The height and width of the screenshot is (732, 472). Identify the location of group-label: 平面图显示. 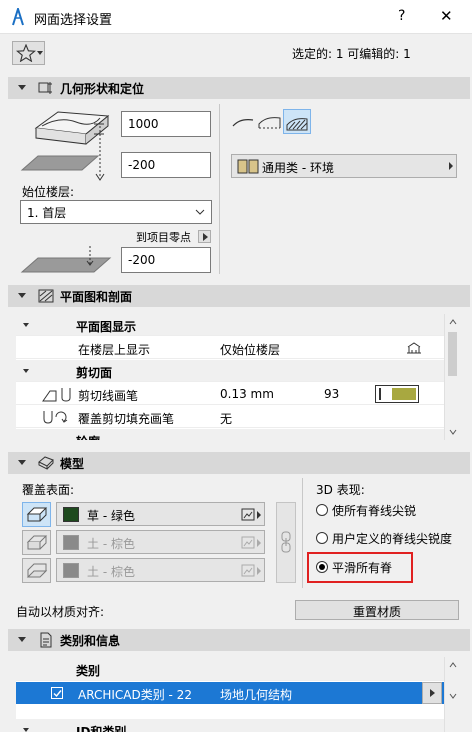
(106, 327).